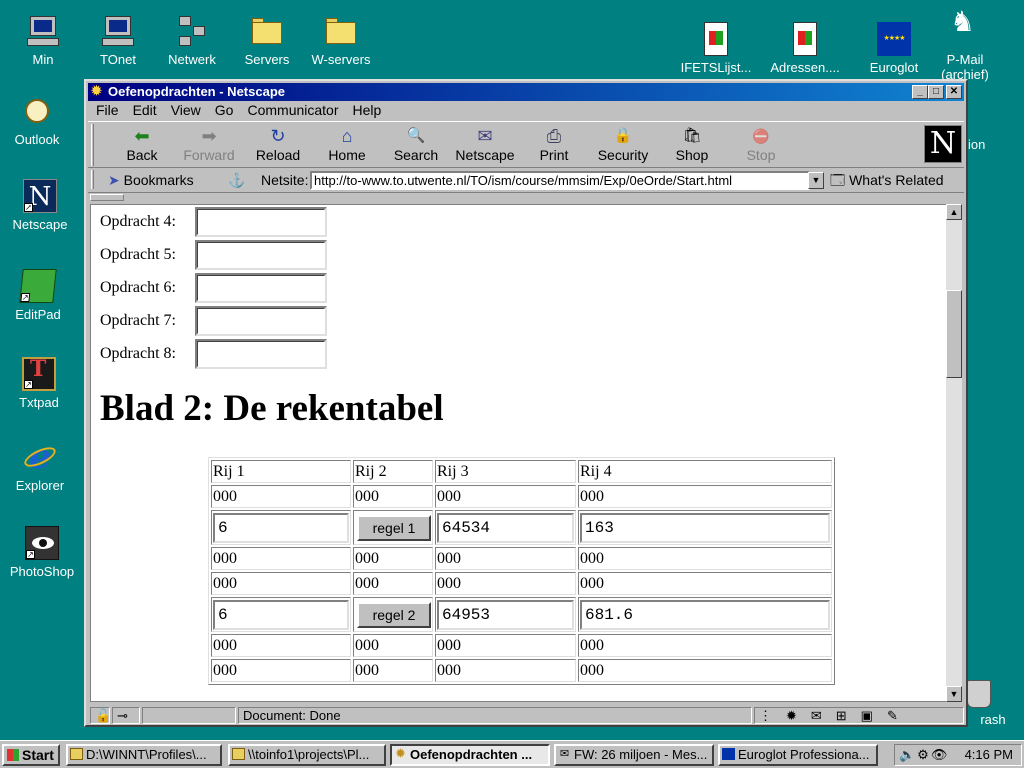 Image resolution: width=1024 pixels, height=768 pixels. Describe the element at coordinates (564, 754) in the screenshot. I see `mail-icon: ✉` at that location.